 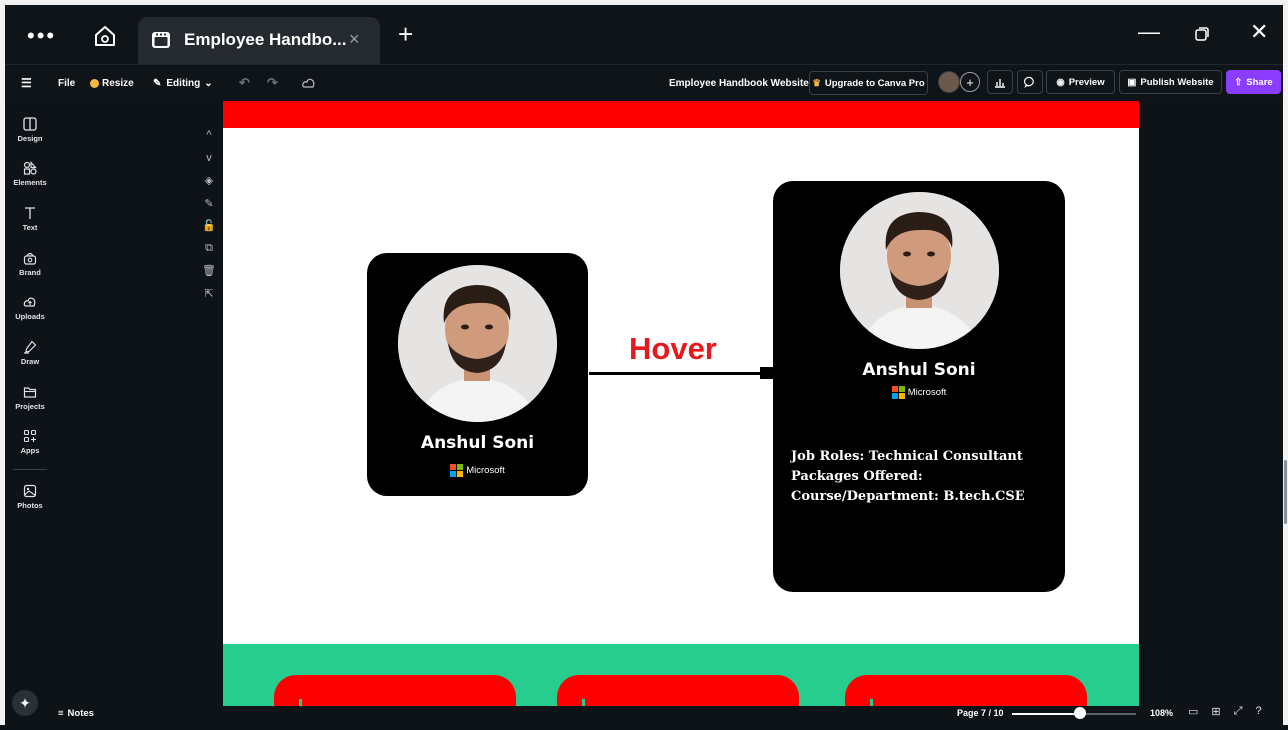 What do you see at coordinates (30, 491) in the screenshot?
I see `photos-icon` at bounding box center [30, 491].